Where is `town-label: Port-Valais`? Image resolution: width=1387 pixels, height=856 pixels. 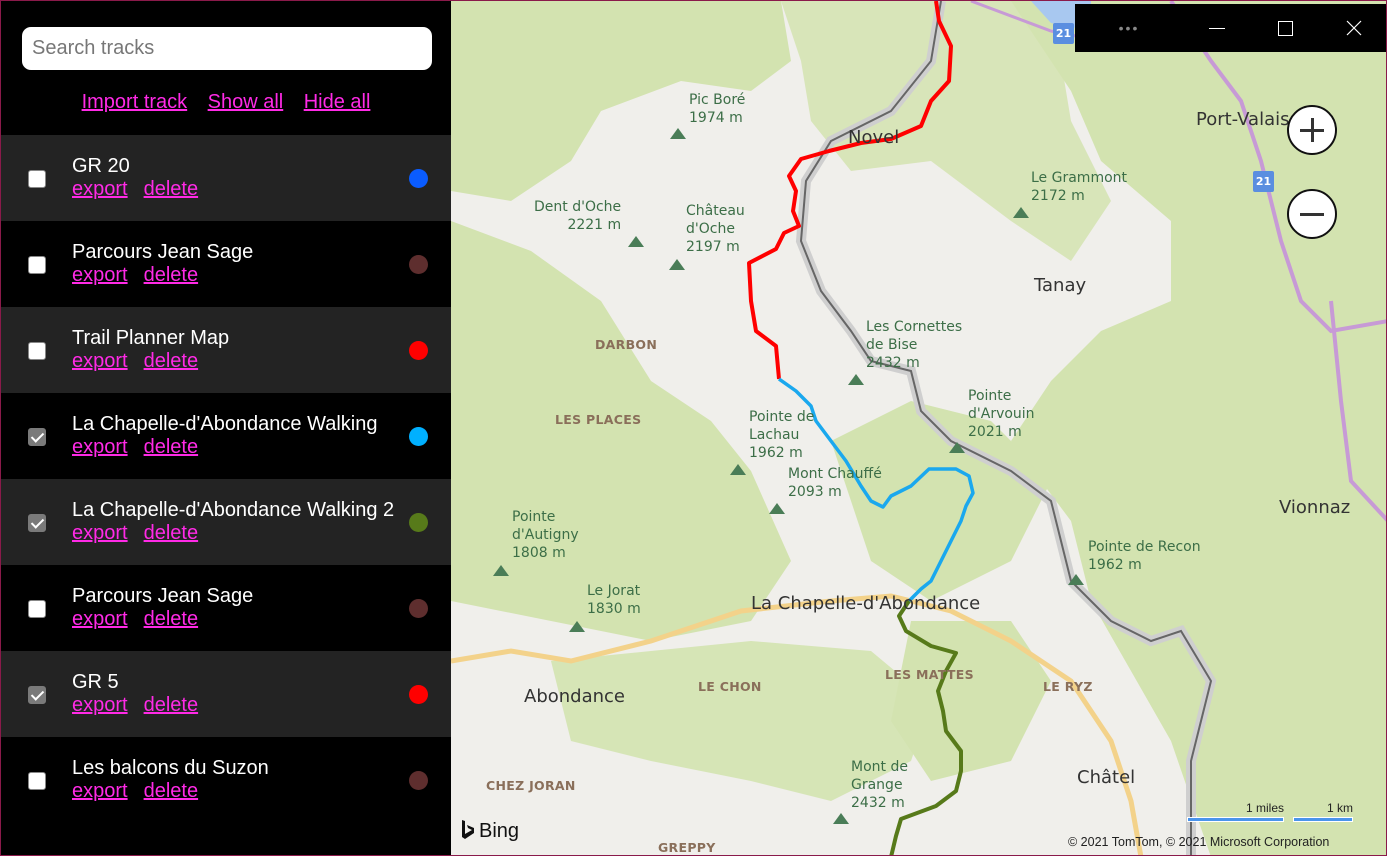
town-label: Port-Valais is located at coordinates (1243, 119).